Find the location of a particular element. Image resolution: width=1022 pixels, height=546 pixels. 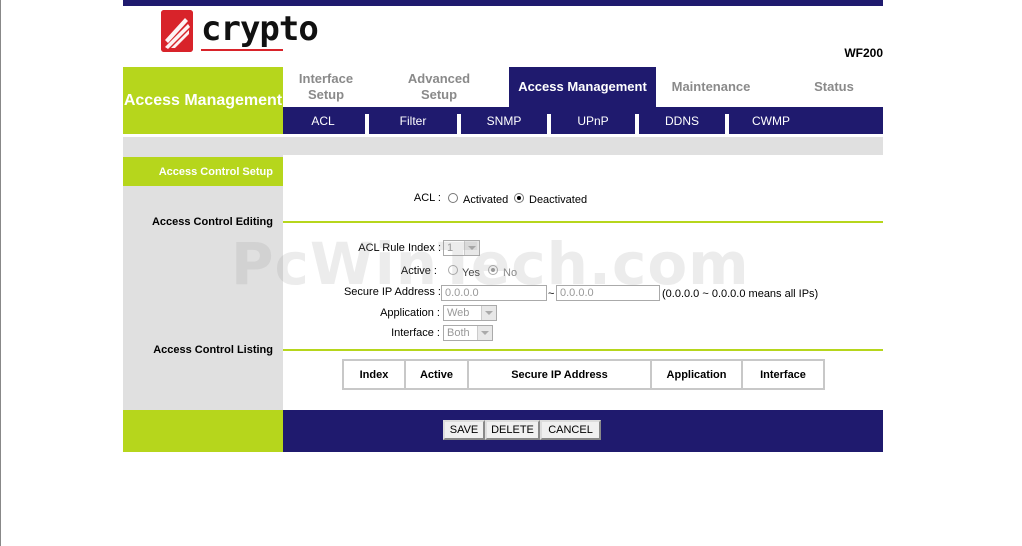

delete-button: DELETE is located at coordinates (512, 430).